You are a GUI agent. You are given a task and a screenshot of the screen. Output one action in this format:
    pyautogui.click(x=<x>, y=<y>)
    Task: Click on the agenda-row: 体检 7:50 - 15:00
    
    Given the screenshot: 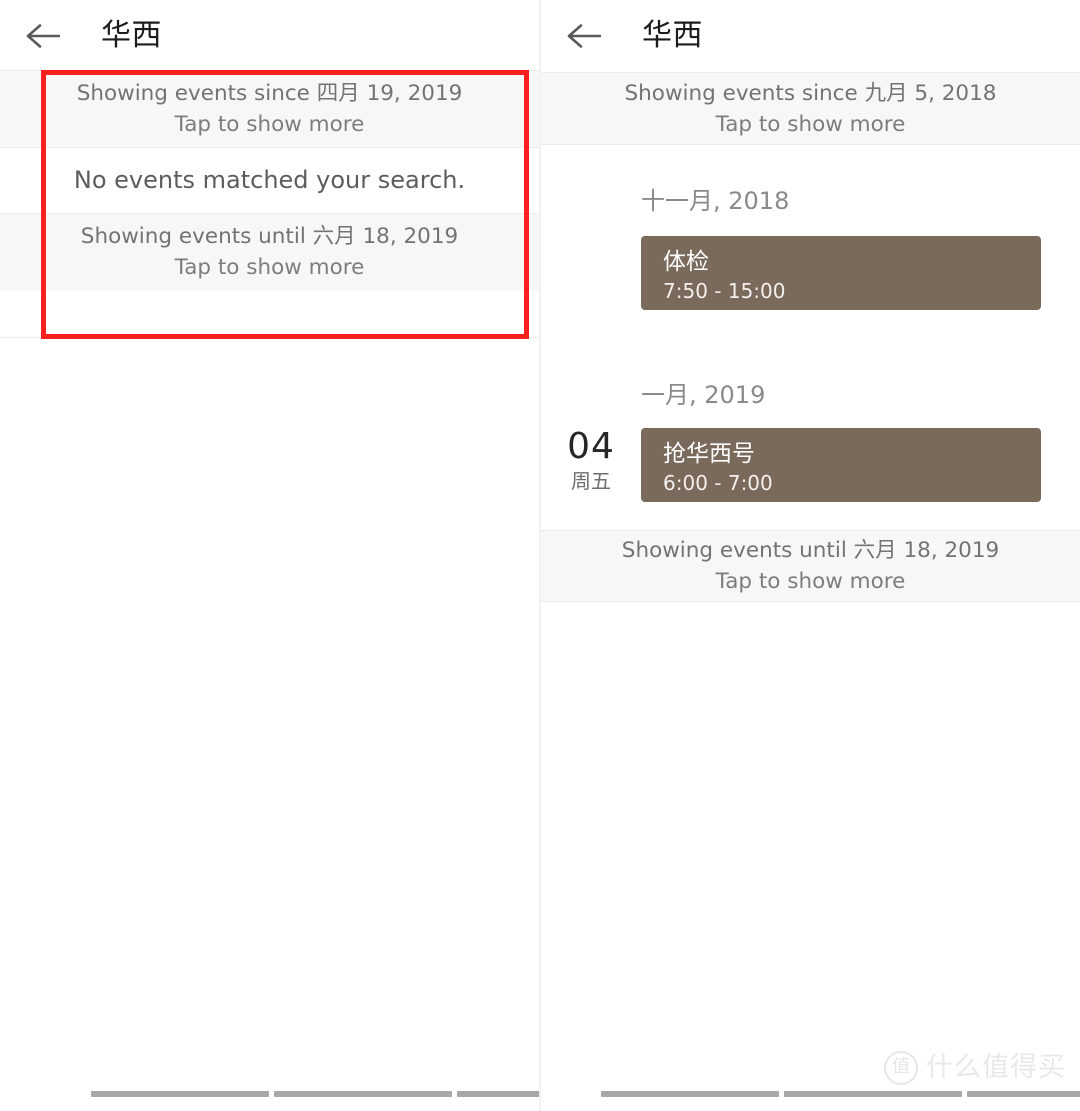 What is the action you would take?
    pyautogui.click(x=810, y=273)
    